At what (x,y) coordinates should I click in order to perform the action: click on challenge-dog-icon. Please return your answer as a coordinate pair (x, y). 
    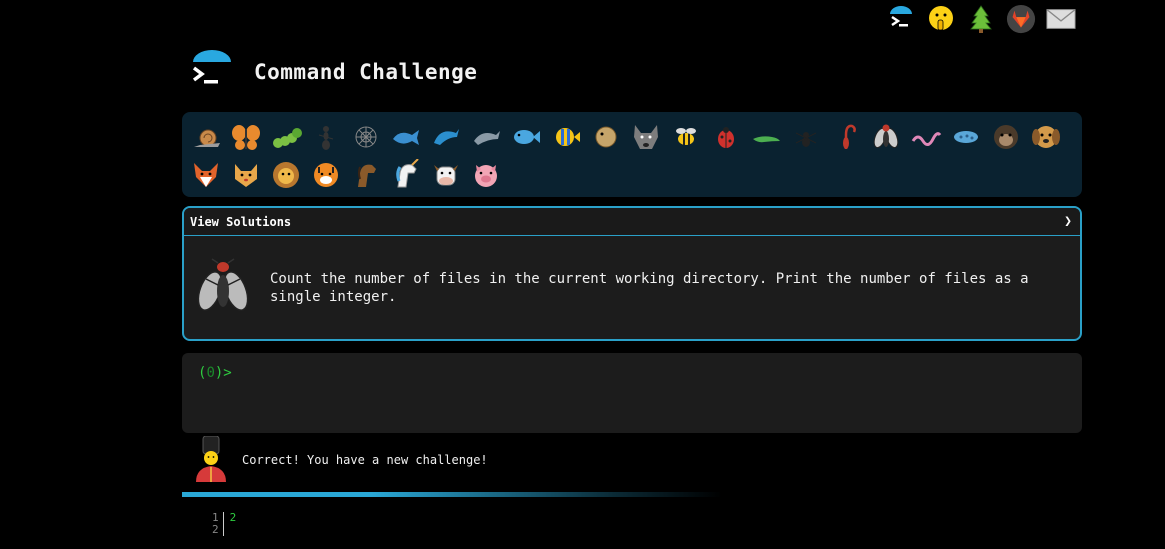
    Looking at the image, I should click on (1046, 137).